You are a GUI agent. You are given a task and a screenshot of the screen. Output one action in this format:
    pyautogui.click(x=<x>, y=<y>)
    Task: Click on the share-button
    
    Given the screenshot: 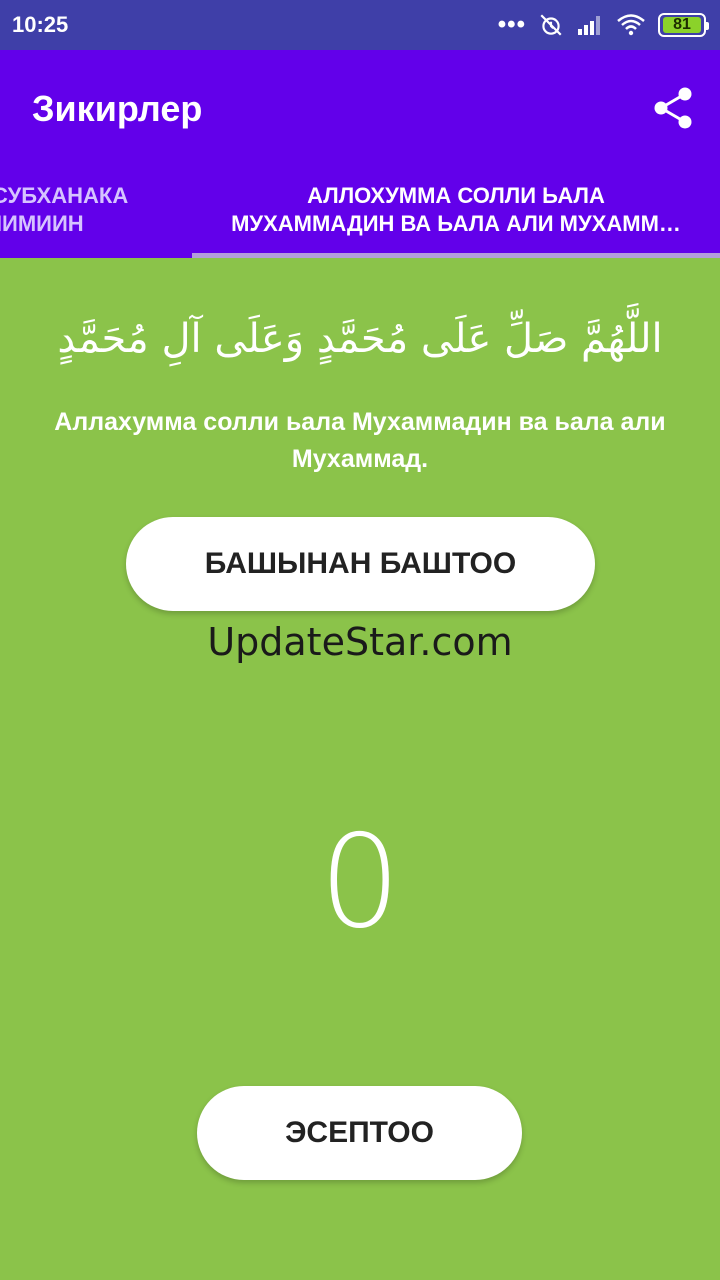 What is the action you would take?
    pyautogui.click(x=673, y=108)
    